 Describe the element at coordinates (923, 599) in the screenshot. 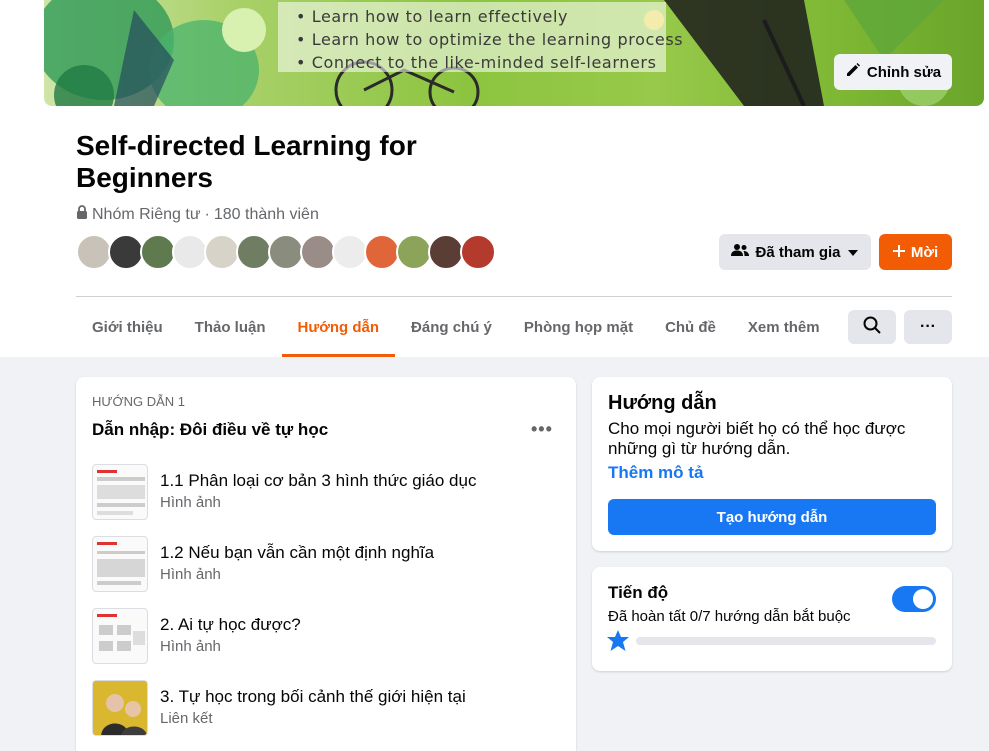

I see `toggle-knob` at that location.